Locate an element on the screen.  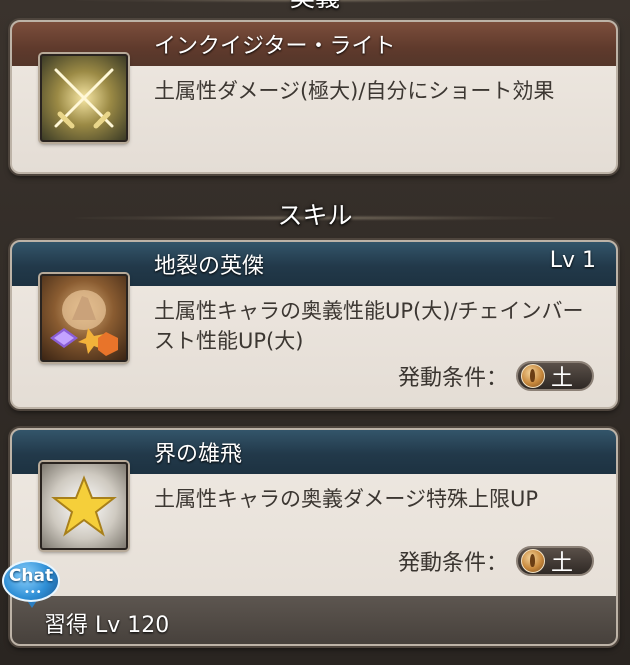
chat-dots-icon: ••• is located at coordinates (33, 592).